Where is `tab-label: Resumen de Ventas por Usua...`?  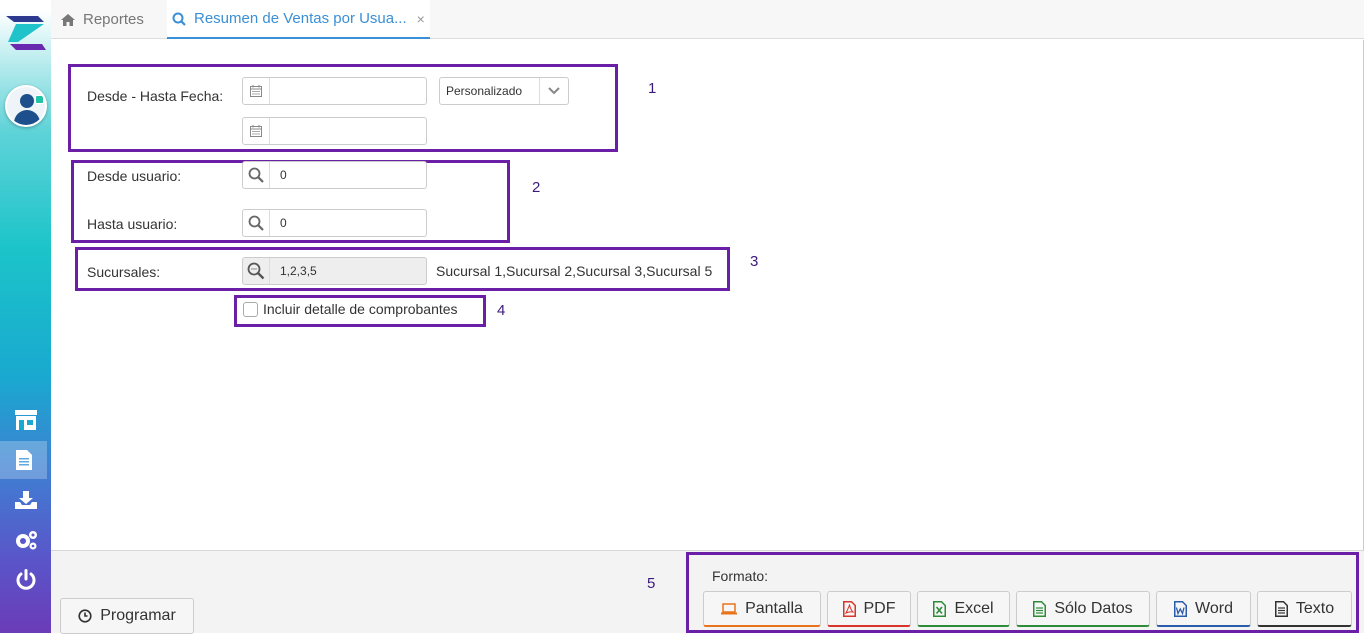
tab-label: Resumen de Ventas por Usua... is located at coordinates (300, 18).